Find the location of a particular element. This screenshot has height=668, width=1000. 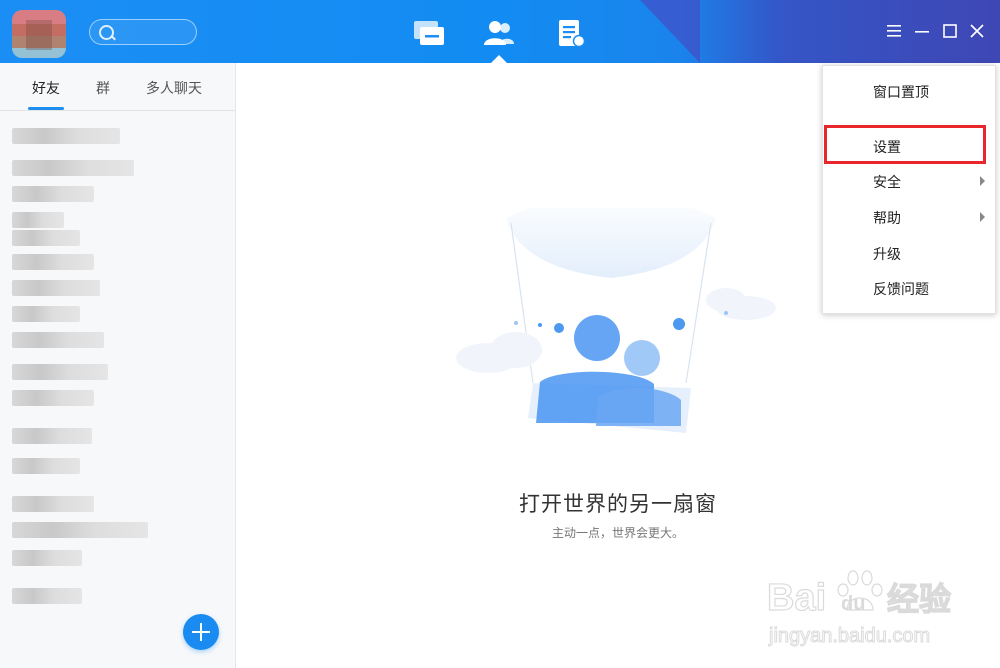

menu-divider is located at coordinates (909, 119).